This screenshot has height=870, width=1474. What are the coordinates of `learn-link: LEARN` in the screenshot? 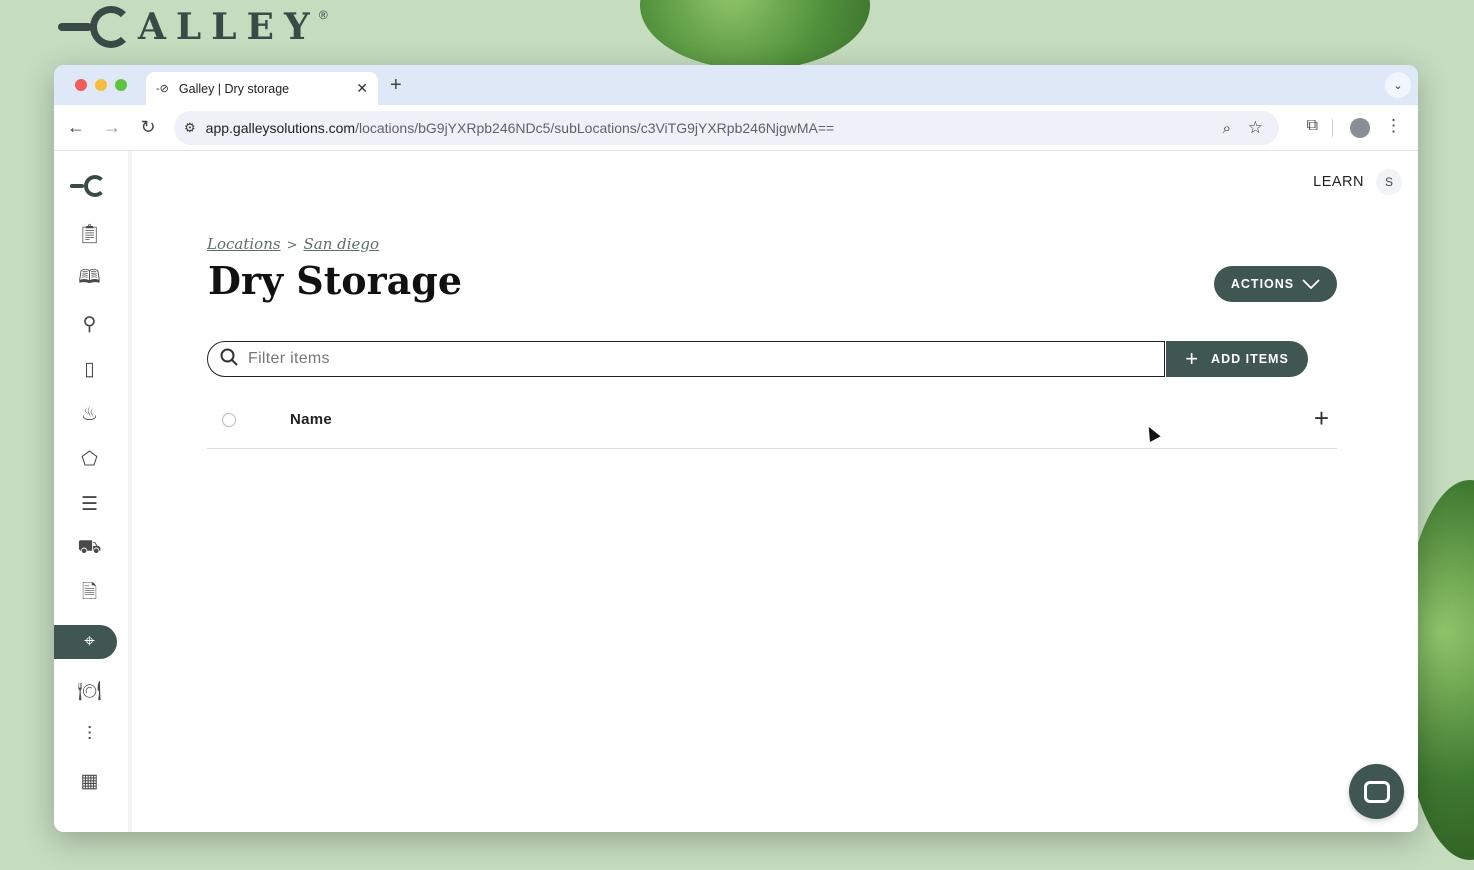 It's located at (1338, 182).